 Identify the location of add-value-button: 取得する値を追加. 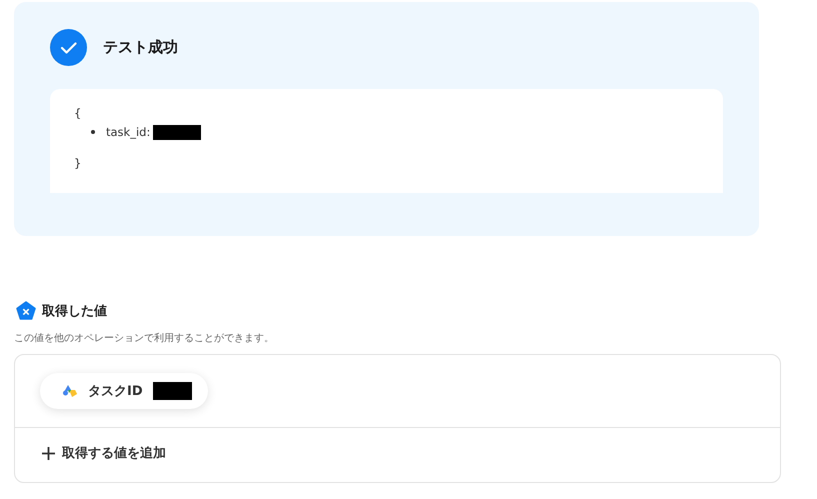
(104, 453).